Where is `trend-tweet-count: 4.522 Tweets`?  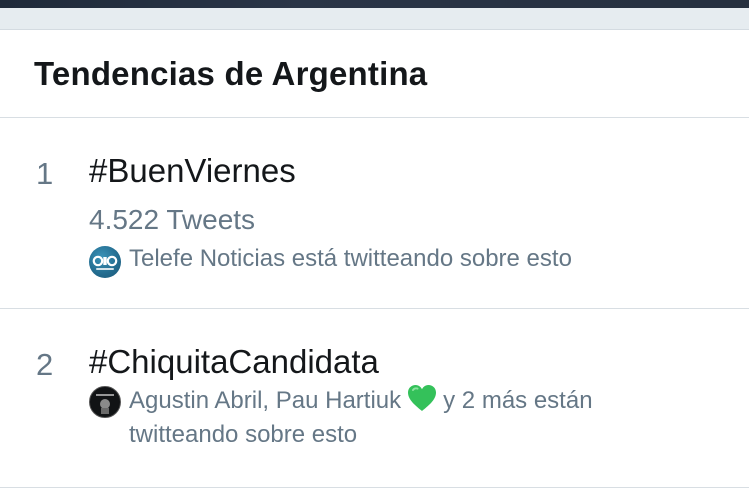 trend-tweet-count: 4.522 Tweets is located at coordinates (172, 219).